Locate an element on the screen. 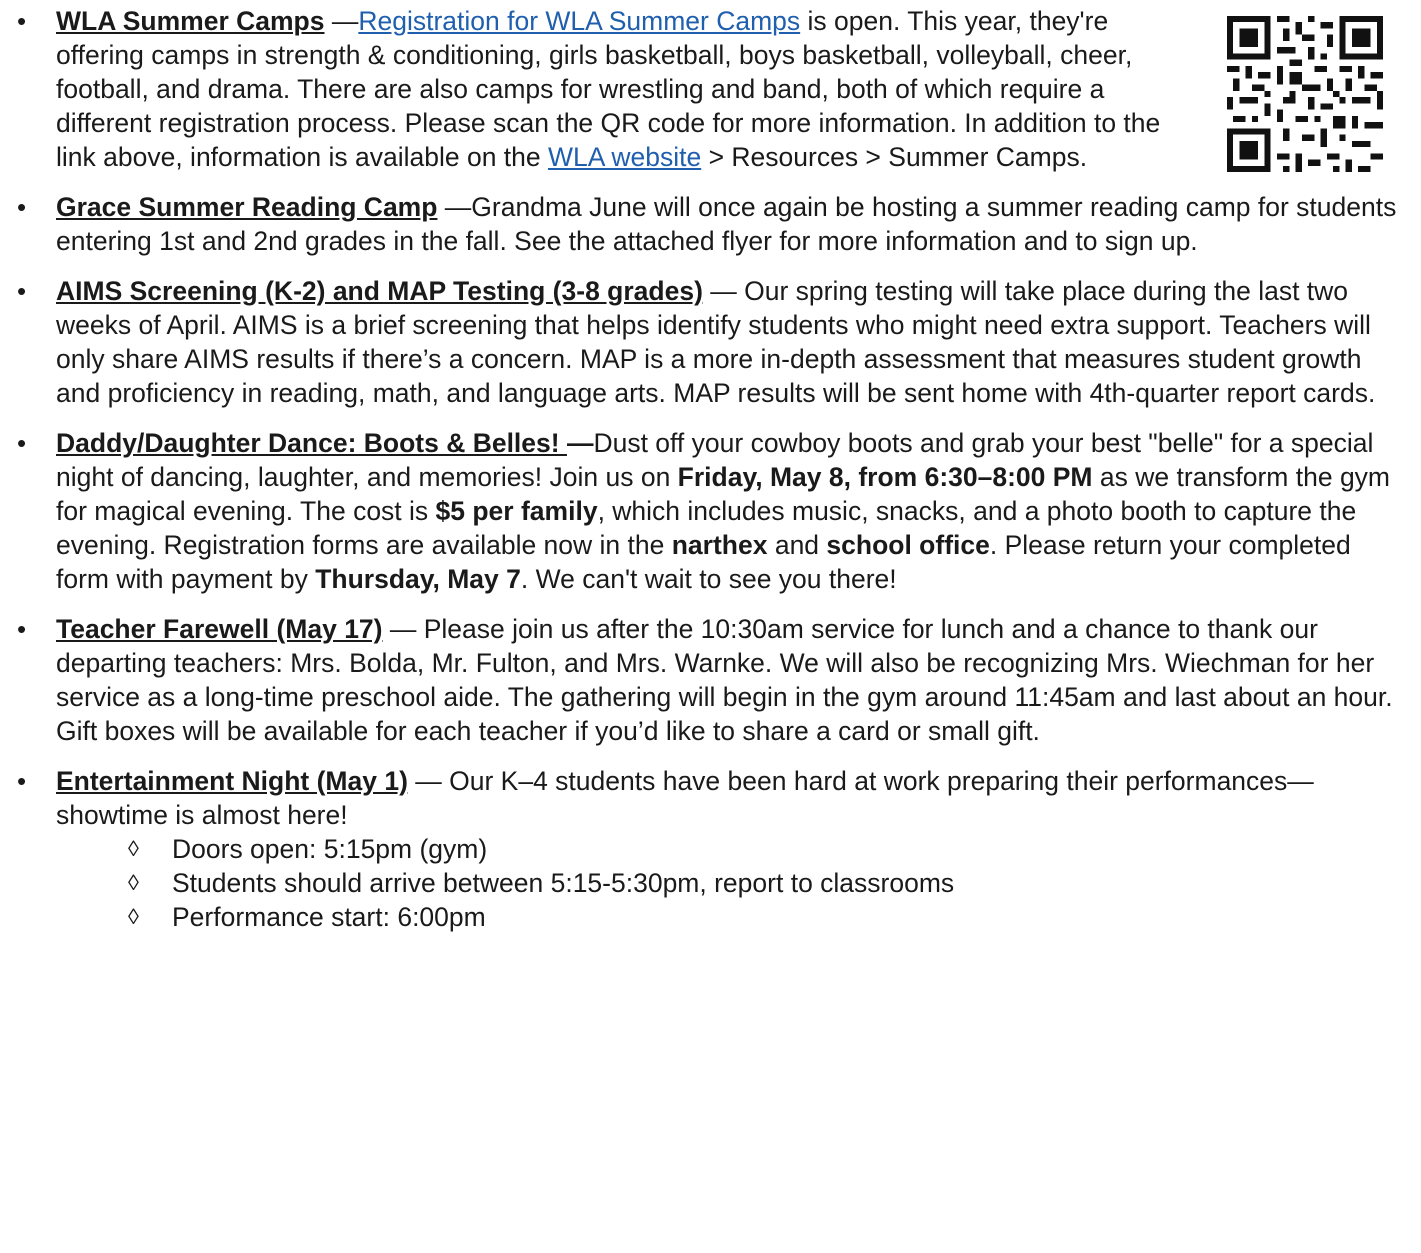 Image resolution: width=1421 pixels, height=1253 pixels. sub-item-text: Doors open: 5:15pm (gym) is located at coordinates (330, 849).